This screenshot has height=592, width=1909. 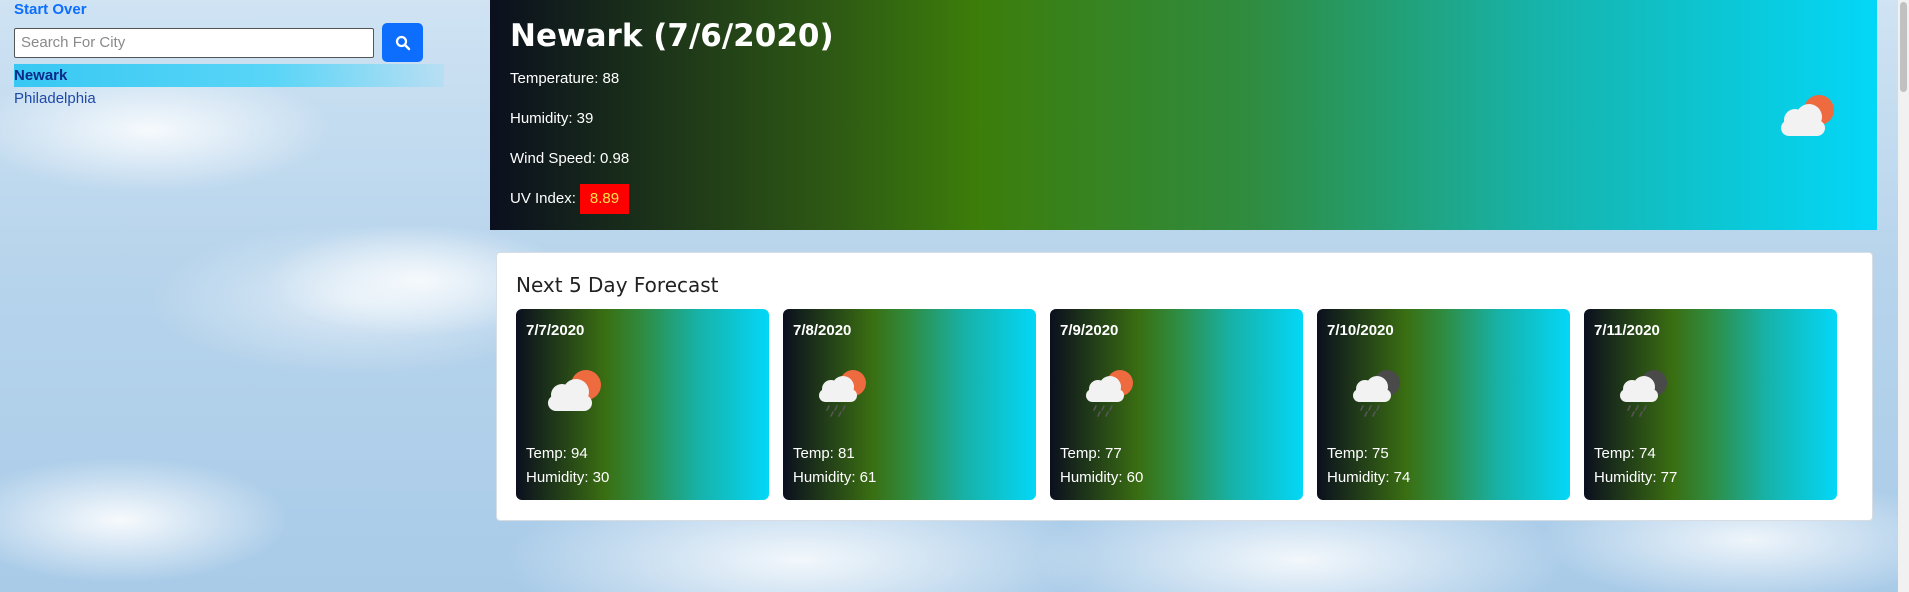 What do you see at coordinates (194, 42) in the screenshot?
I see `search-input` at bounding box center [194, 42].